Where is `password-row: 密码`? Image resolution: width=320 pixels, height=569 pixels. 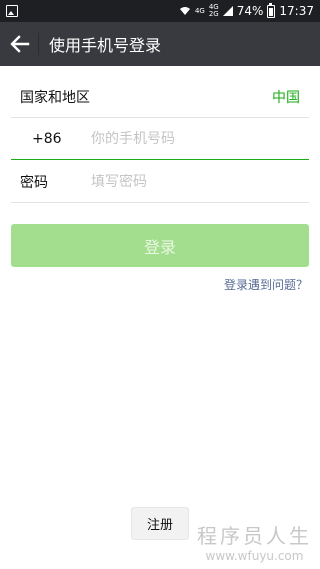 password-row: 密码 is located at coordinates (160, 182).